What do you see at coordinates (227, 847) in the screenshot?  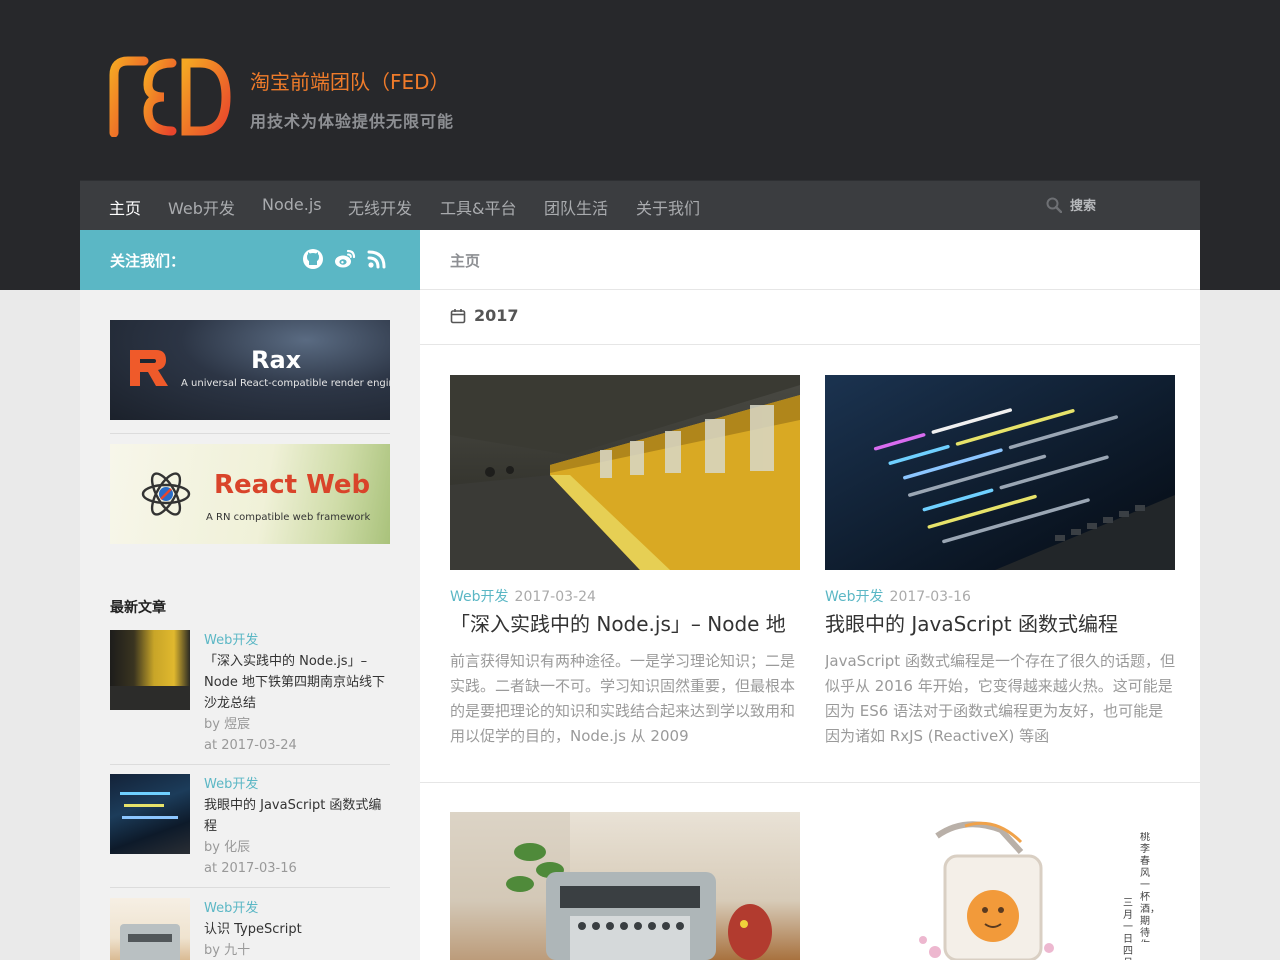 I see `recent-post-author: by 化辰` at bounding box center [227, 847].